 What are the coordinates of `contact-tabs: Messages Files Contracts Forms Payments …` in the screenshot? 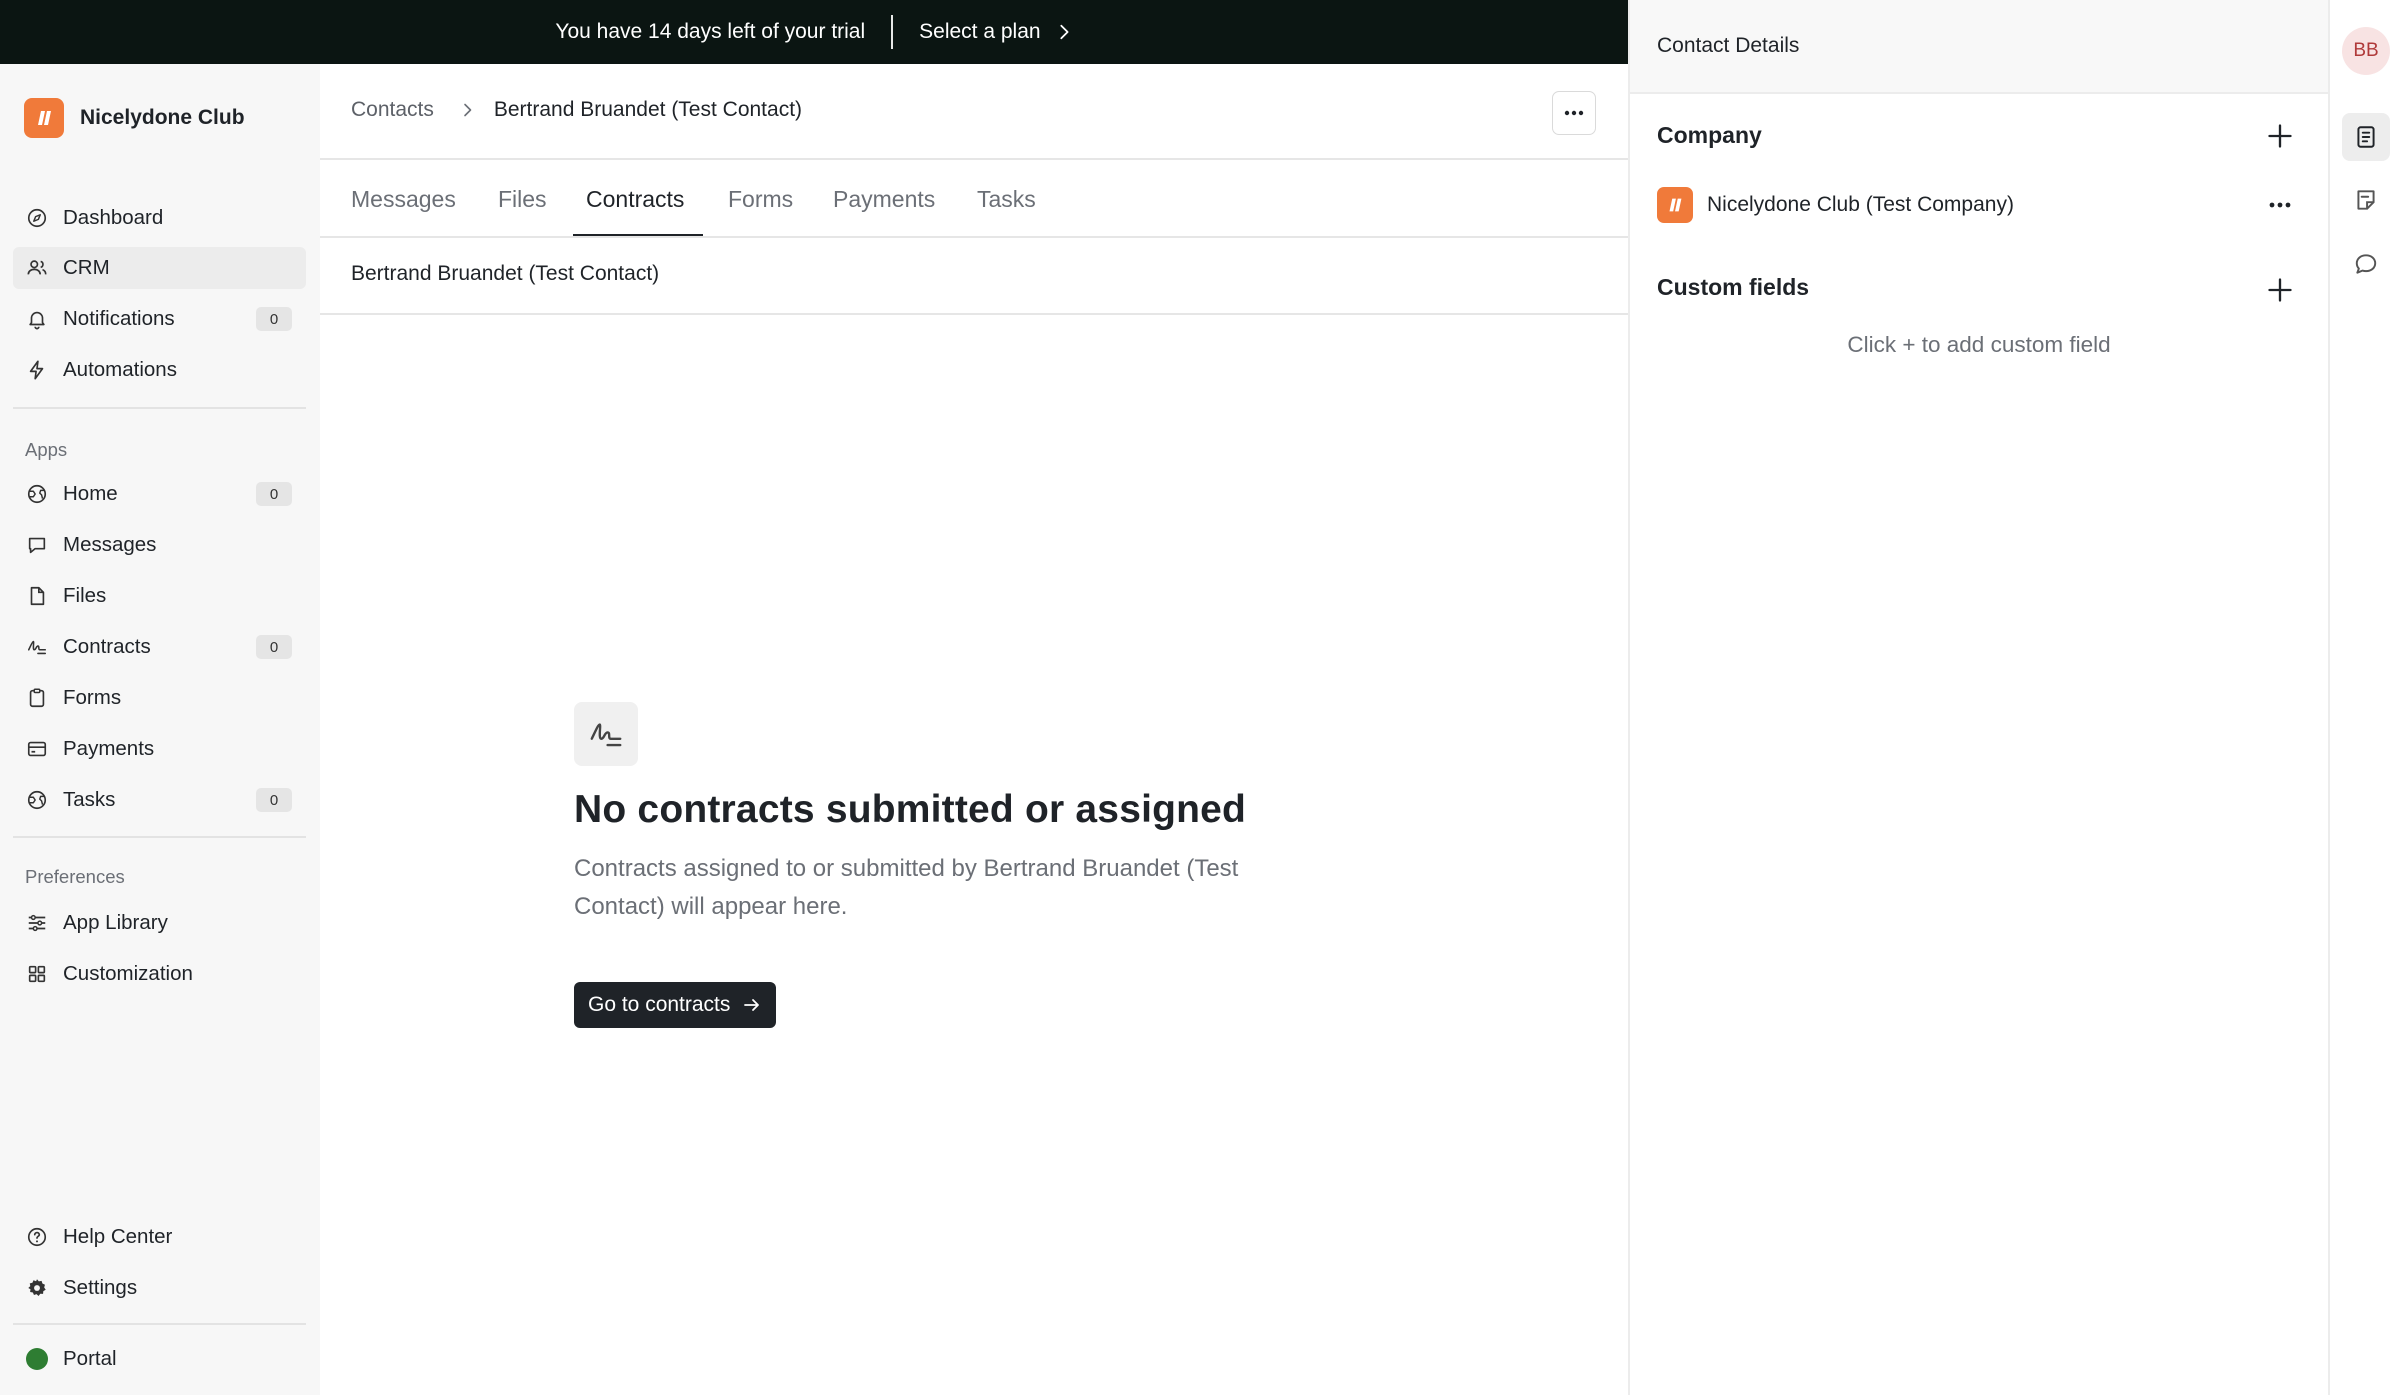 It's located at (974, 199).